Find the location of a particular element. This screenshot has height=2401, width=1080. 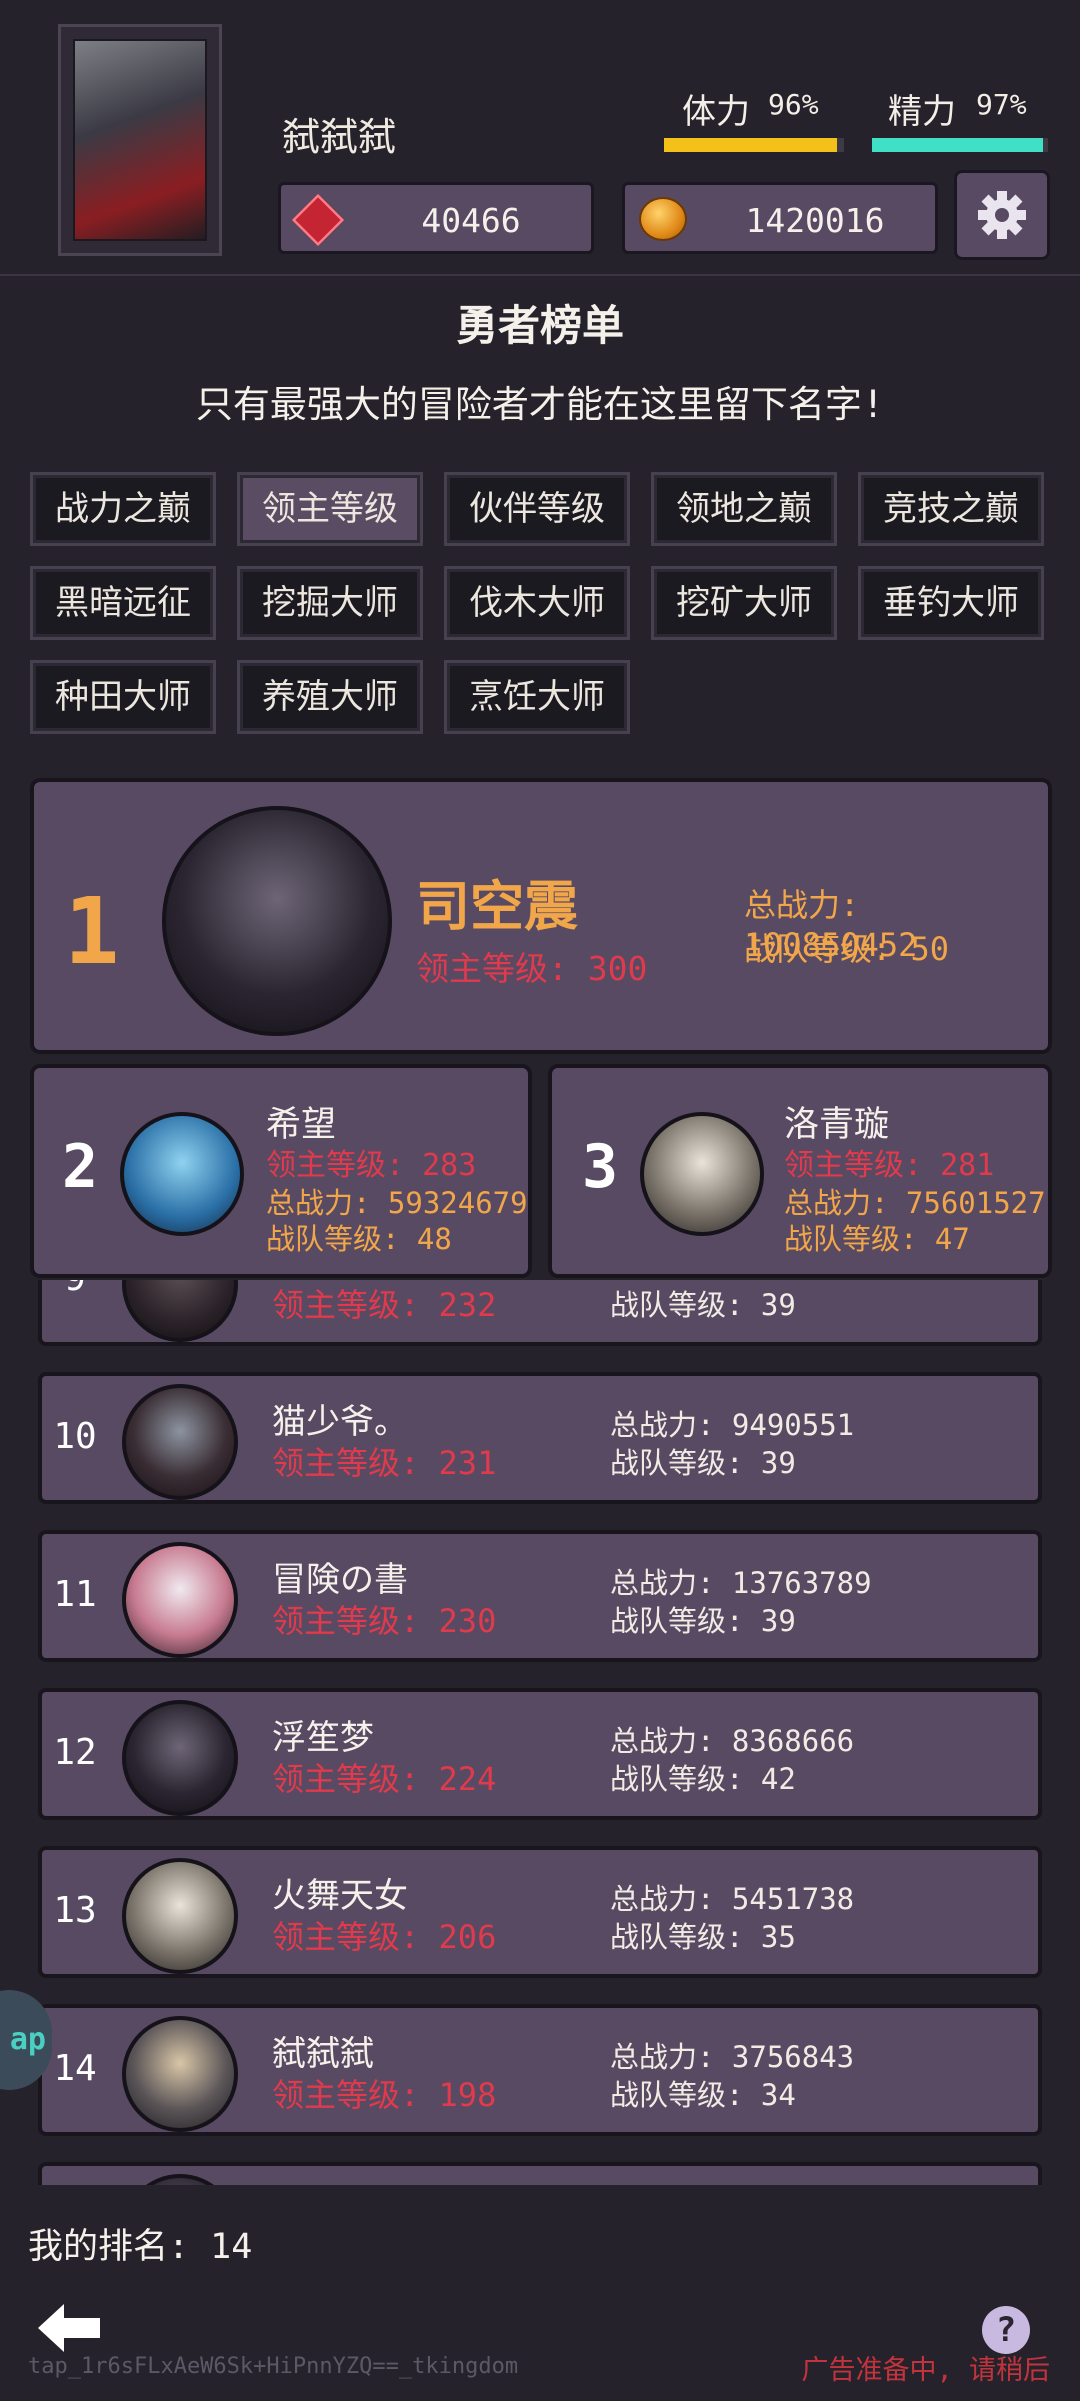

player-name: 弑弑弑 is located at coordinates (339, 137).